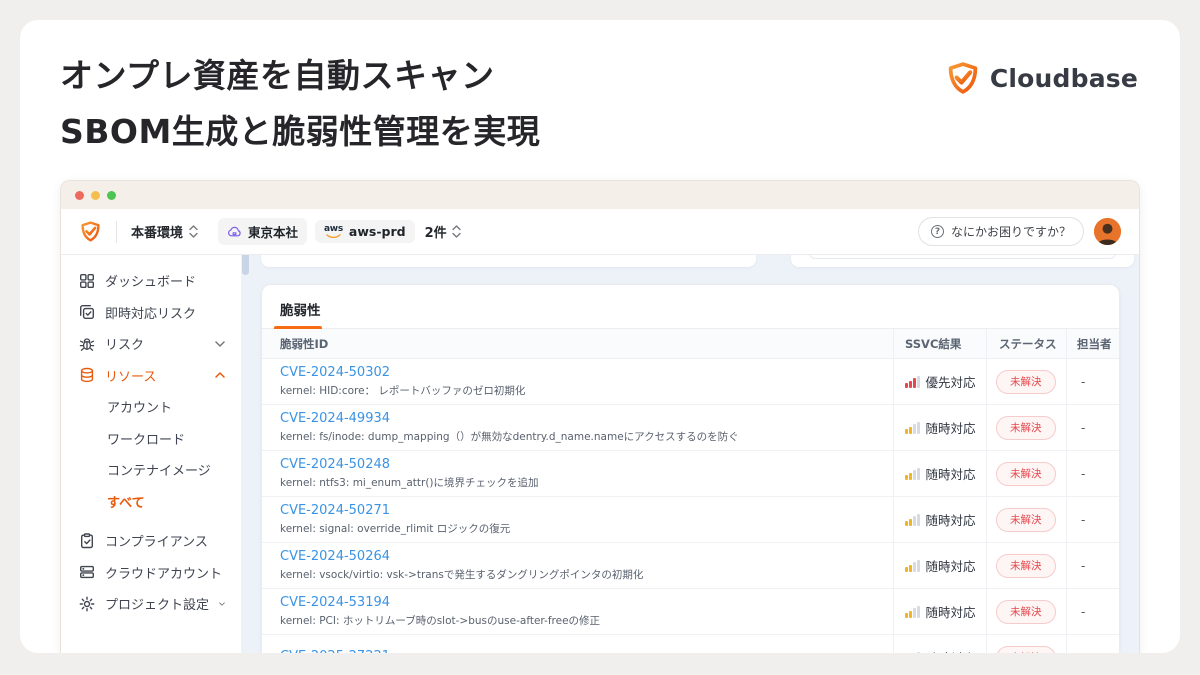 This screenshot has width=1200, height=675. What do you see at coordinates (600, 195) in the screenshot?
I see `browser-titlebar` at bounding box center [600, 195].